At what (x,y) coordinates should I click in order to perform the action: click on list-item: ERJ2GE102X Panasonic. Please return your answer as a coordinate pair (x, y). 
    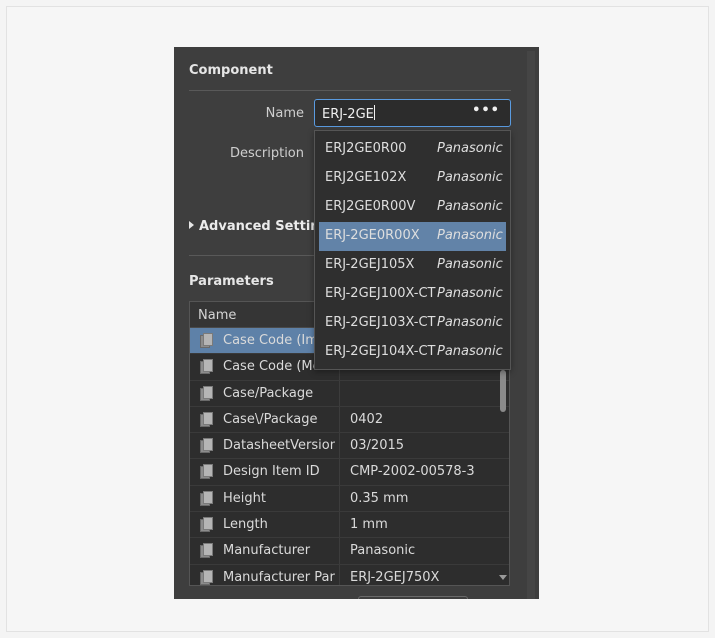
    Looking at the image, I should click on (412, 178).